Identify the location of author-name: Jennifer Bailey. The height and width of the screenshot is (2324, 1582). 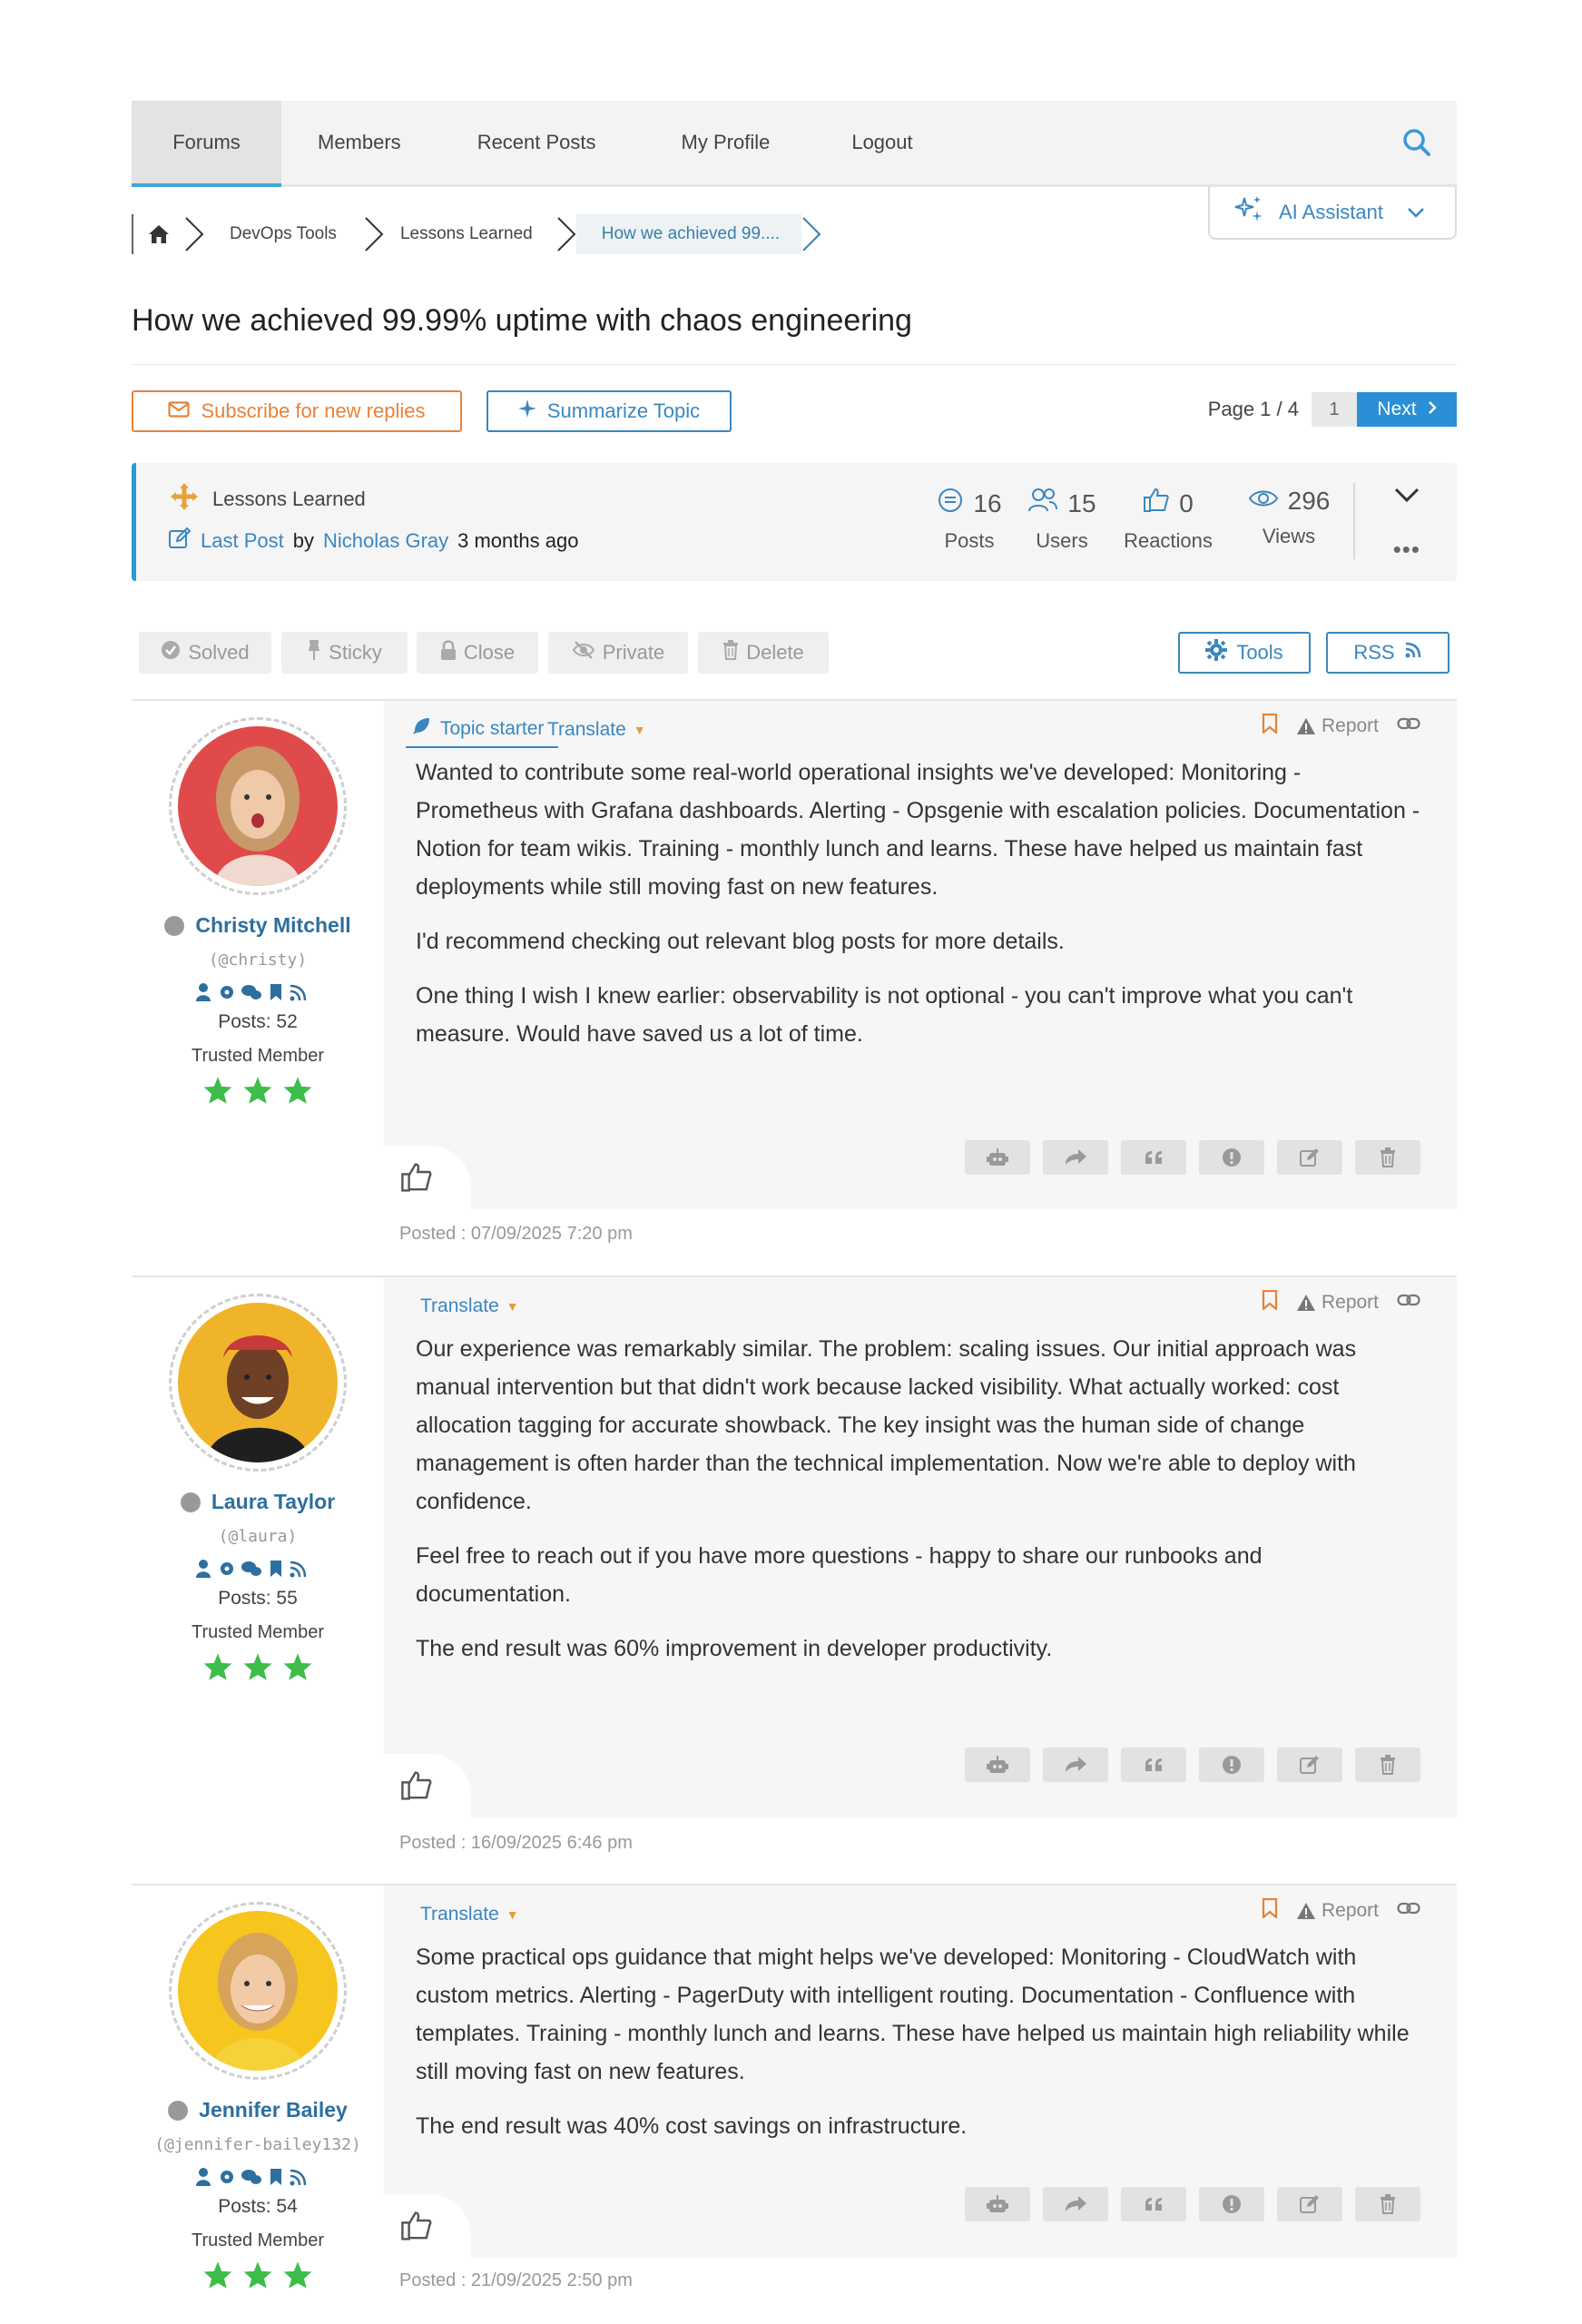
(258, 2110).